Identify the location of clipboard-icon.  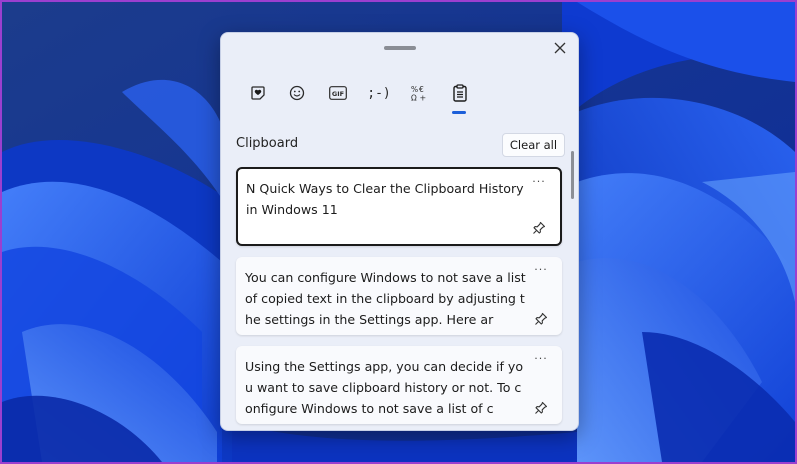
(460, 93).